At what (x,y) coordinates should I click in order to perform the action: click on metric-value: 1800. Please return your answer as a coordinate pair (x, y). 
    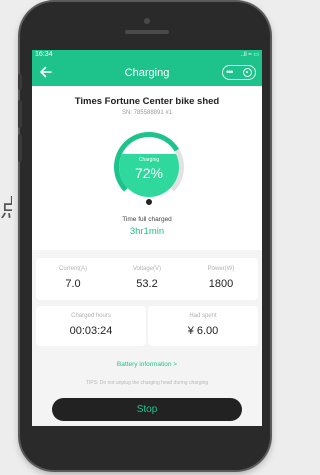
    Looking at the image, I should click on (221, 284).